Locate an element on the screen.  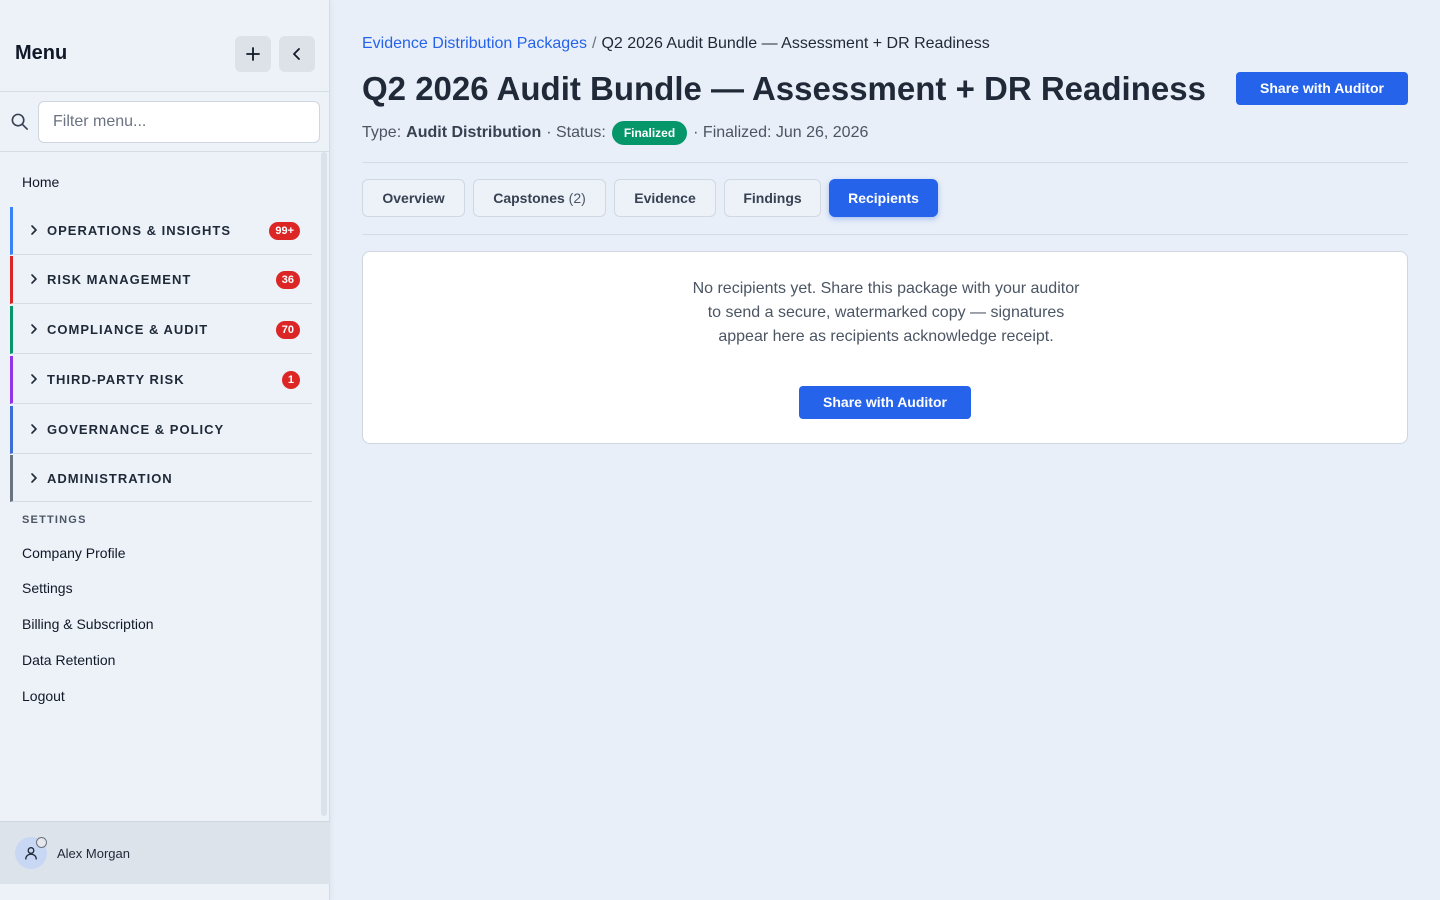
settings-heading: SETTINGS is located at coordinates (54, 520).